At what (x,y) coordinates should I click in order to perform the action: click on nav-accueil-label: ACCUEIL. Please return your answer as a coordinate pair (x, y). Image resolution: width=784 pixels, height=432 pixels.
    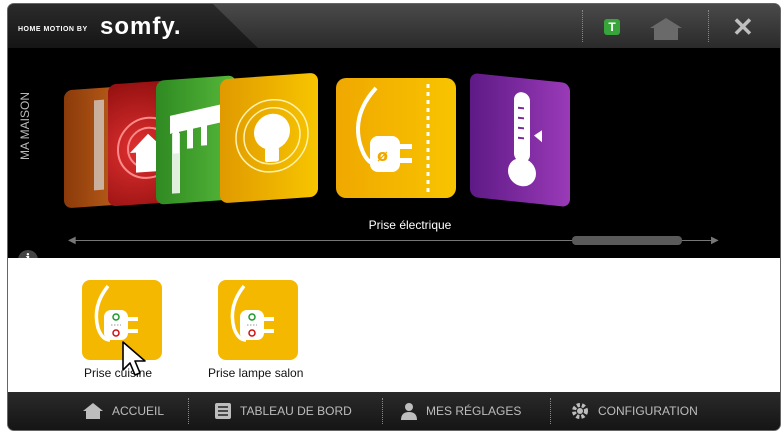
    Looking at the image, I should click on (138, 411).